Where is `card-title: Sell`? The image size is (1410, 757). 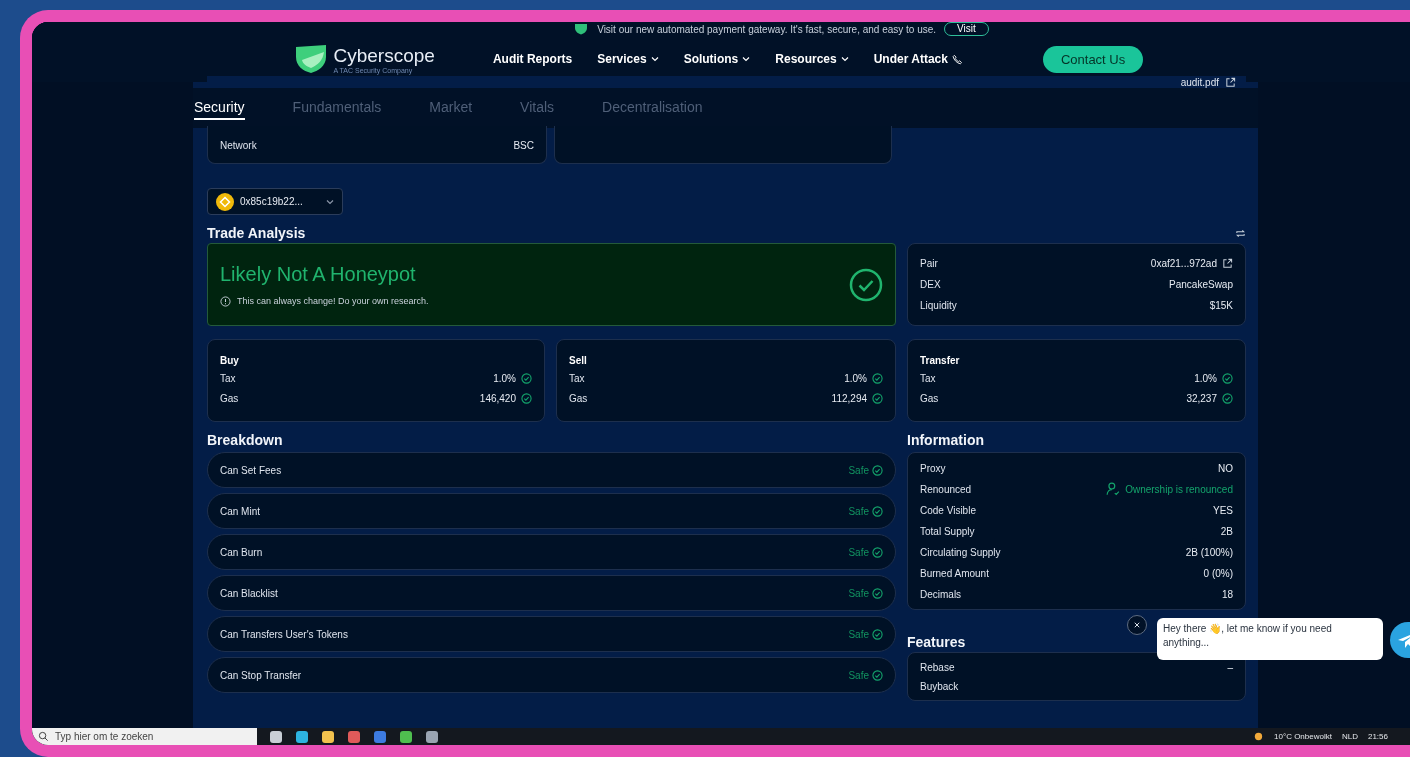 card-title: Sell is located at coordinates (578, 360).